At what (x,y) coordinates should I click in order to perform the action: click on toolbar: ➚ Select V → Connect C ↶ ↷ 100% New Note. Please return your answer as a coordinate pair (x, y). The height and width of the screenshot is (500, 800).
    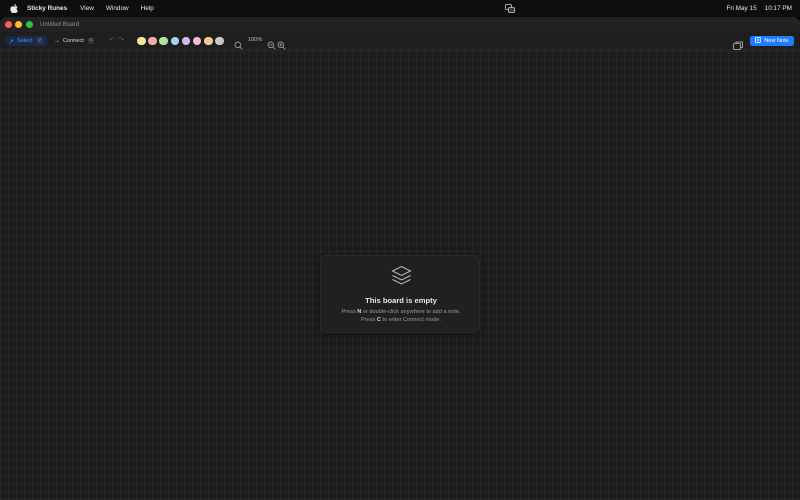
    Looking at the image, I should click on (400, 41).